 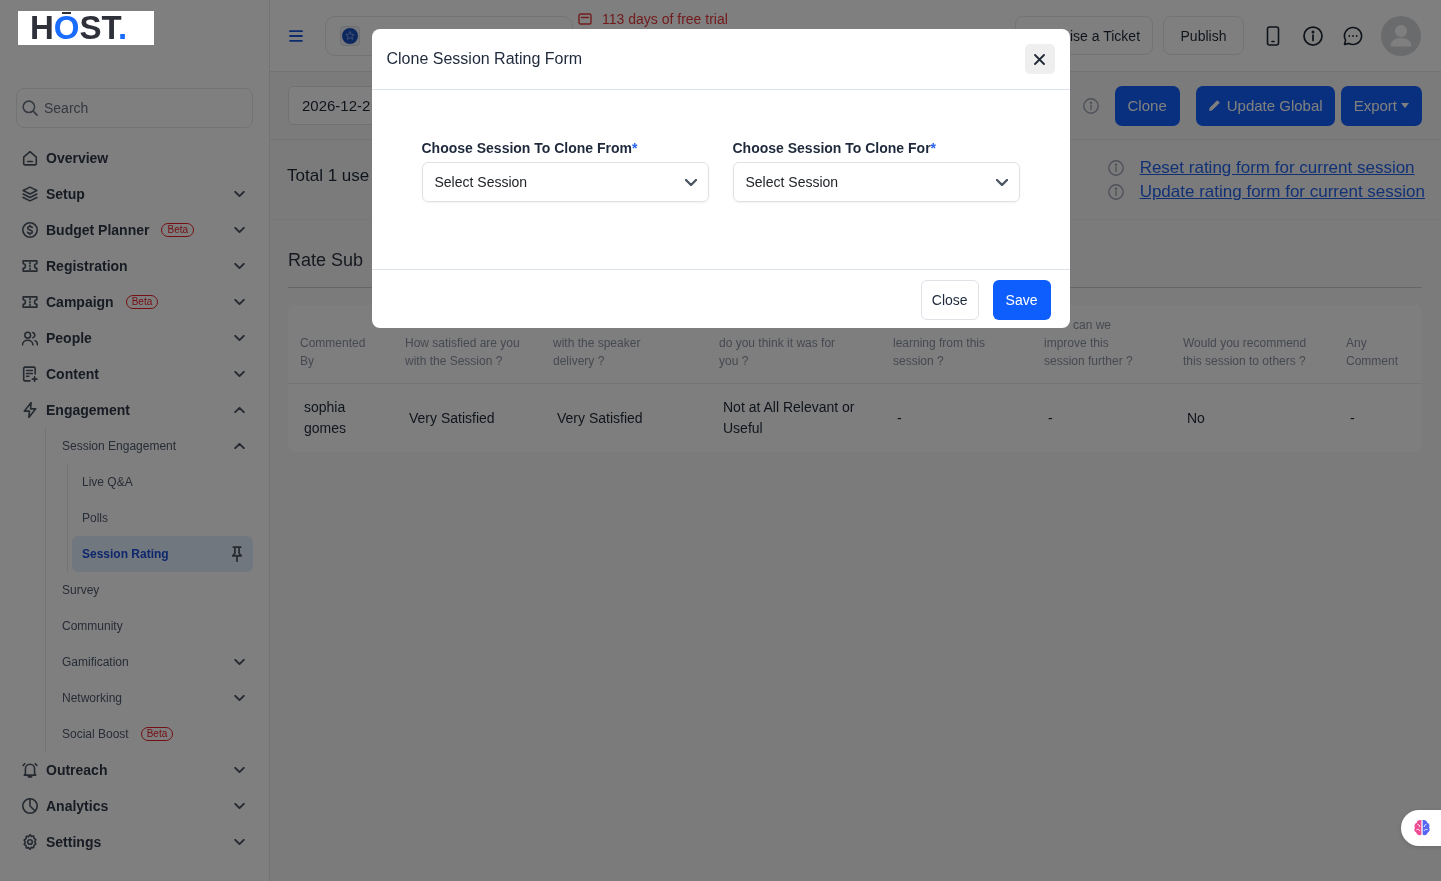 What do you see at coordinates (1196, 418) in the screenshot?
I see `table-cell-text: No` at bounding box center [1196, 418].